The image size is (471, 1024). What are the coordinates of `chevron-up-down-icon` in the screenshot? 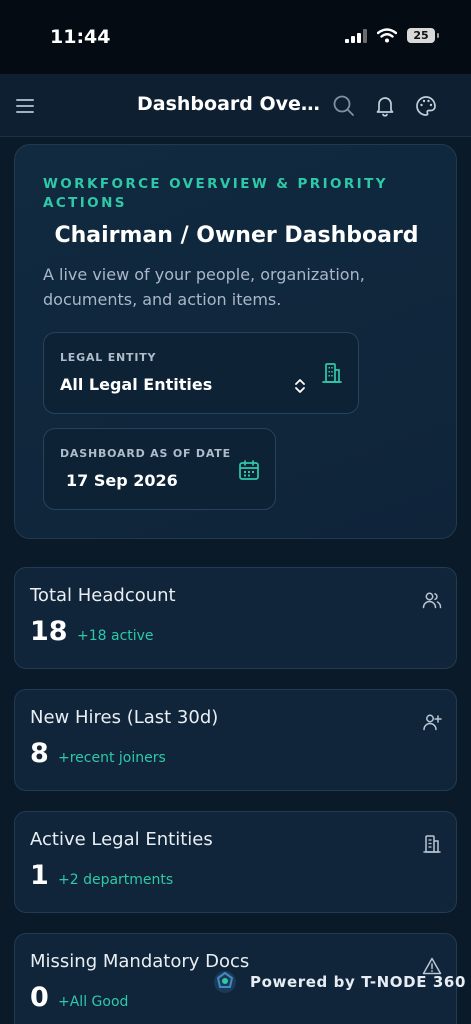 It's located at (300, 386).